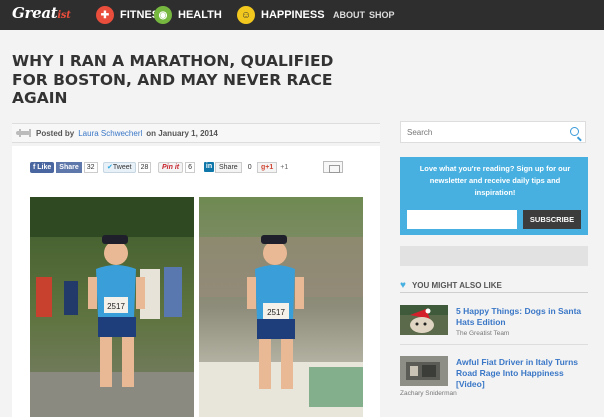 This screenshot has height=417, width=604. Describe the element at coordinates (349, 15) in the screenshot. I see `nav-about: ABOUT` at that location.